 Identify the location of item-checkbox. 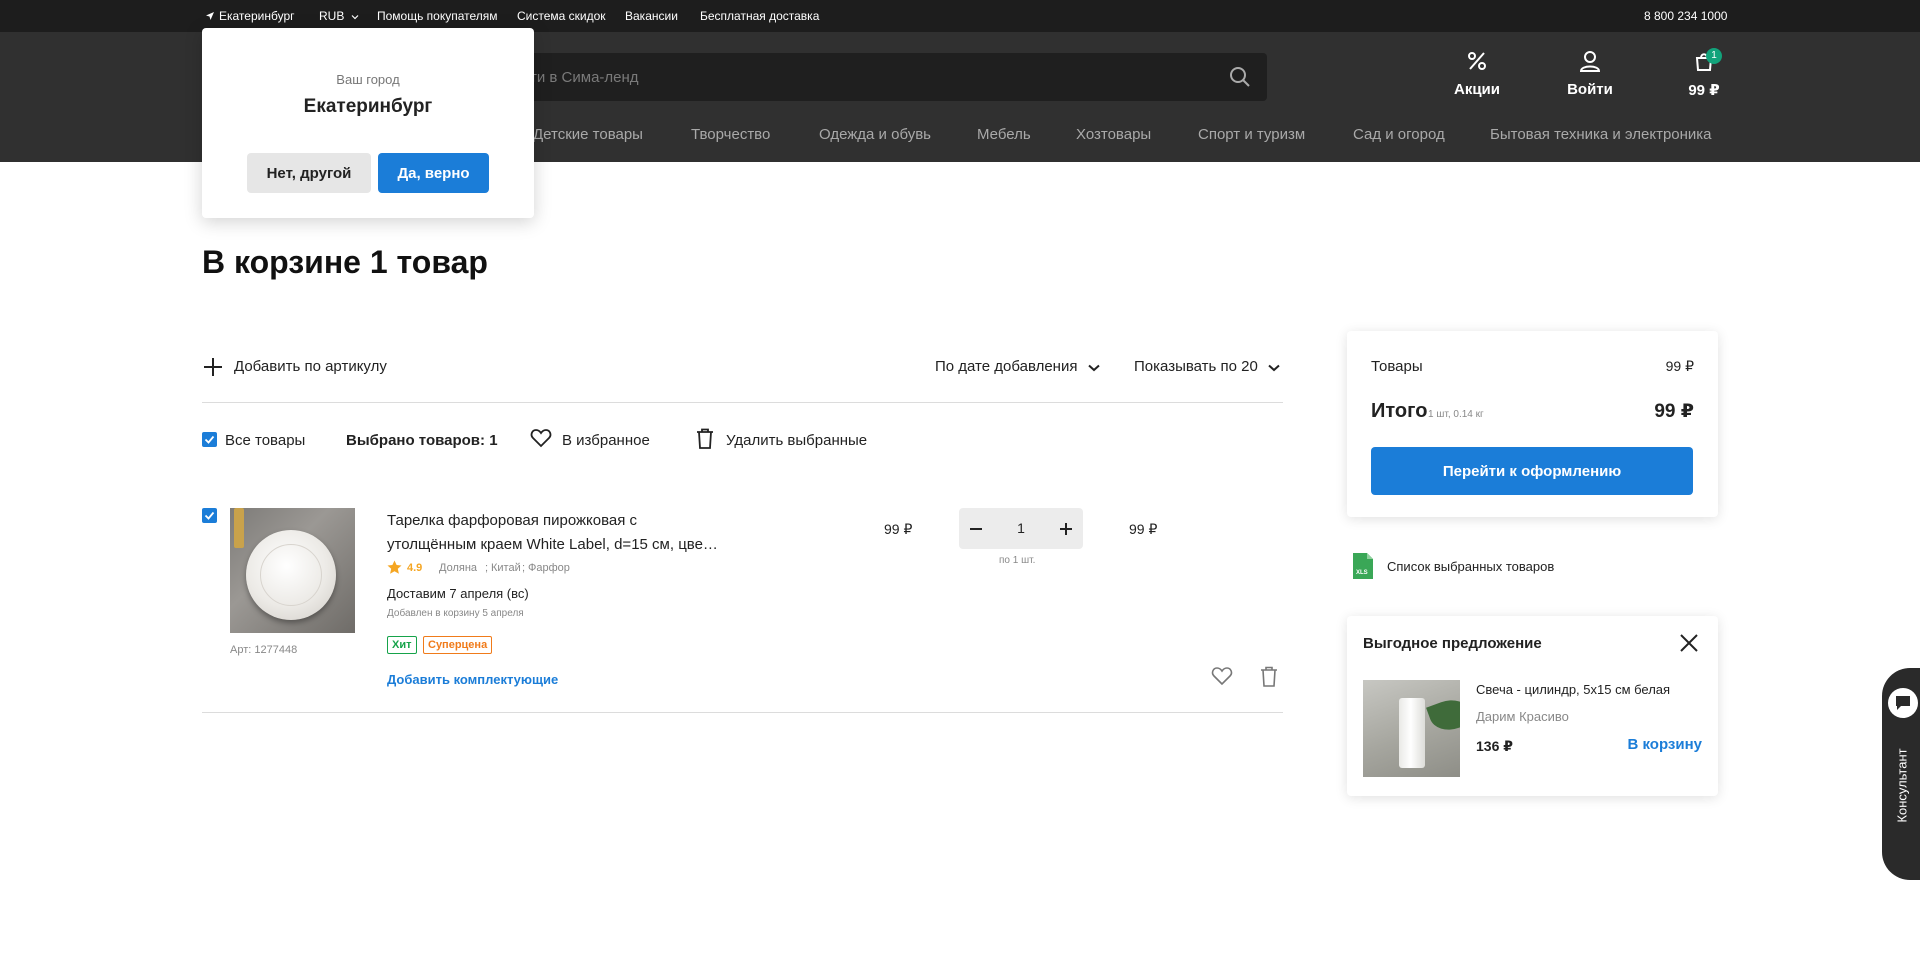
(209, 515).